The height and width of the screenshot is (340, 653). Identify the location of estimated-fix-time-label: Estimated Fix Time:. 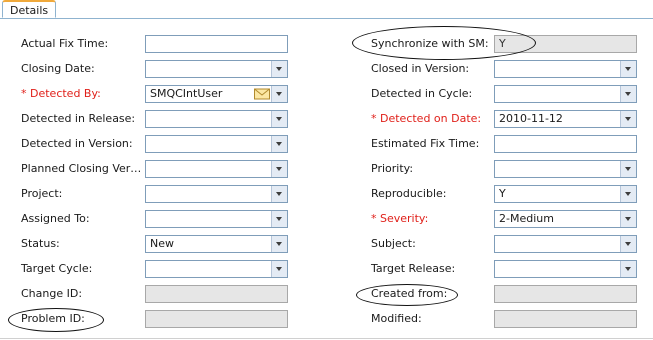
(425, 143).